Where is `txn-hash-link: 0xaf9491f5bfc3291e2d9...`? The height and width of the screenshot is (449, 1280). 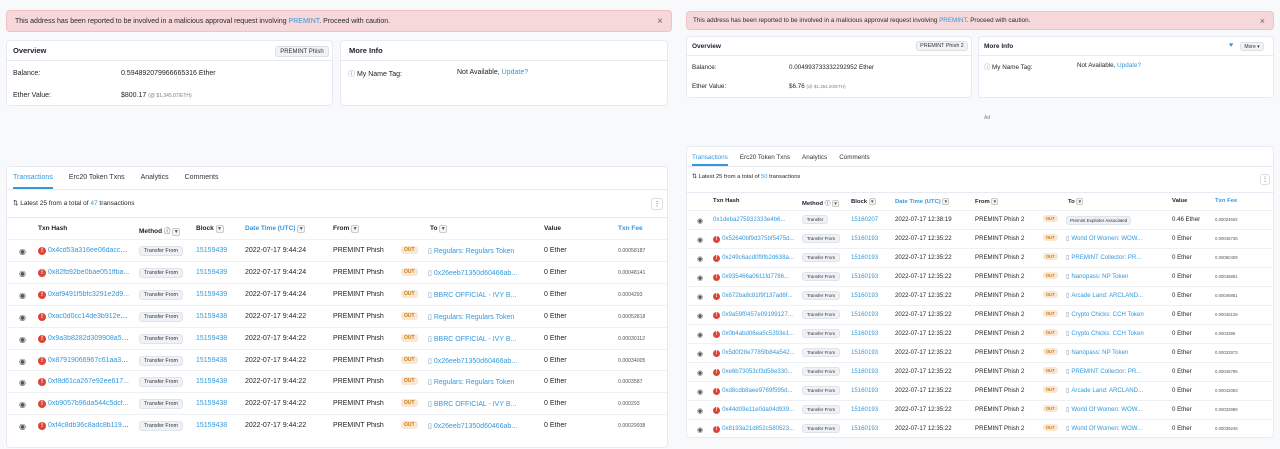 txn-hash-link: 0xaf9491f5bfc3291e2d9... is located at coordinates (88, 294).